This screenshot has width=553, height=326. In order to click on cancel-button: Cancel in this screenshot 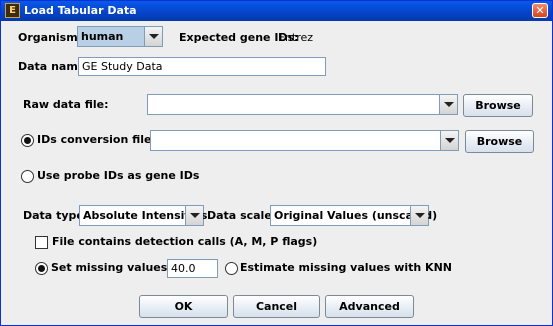, I will do `click(276, 306)`.